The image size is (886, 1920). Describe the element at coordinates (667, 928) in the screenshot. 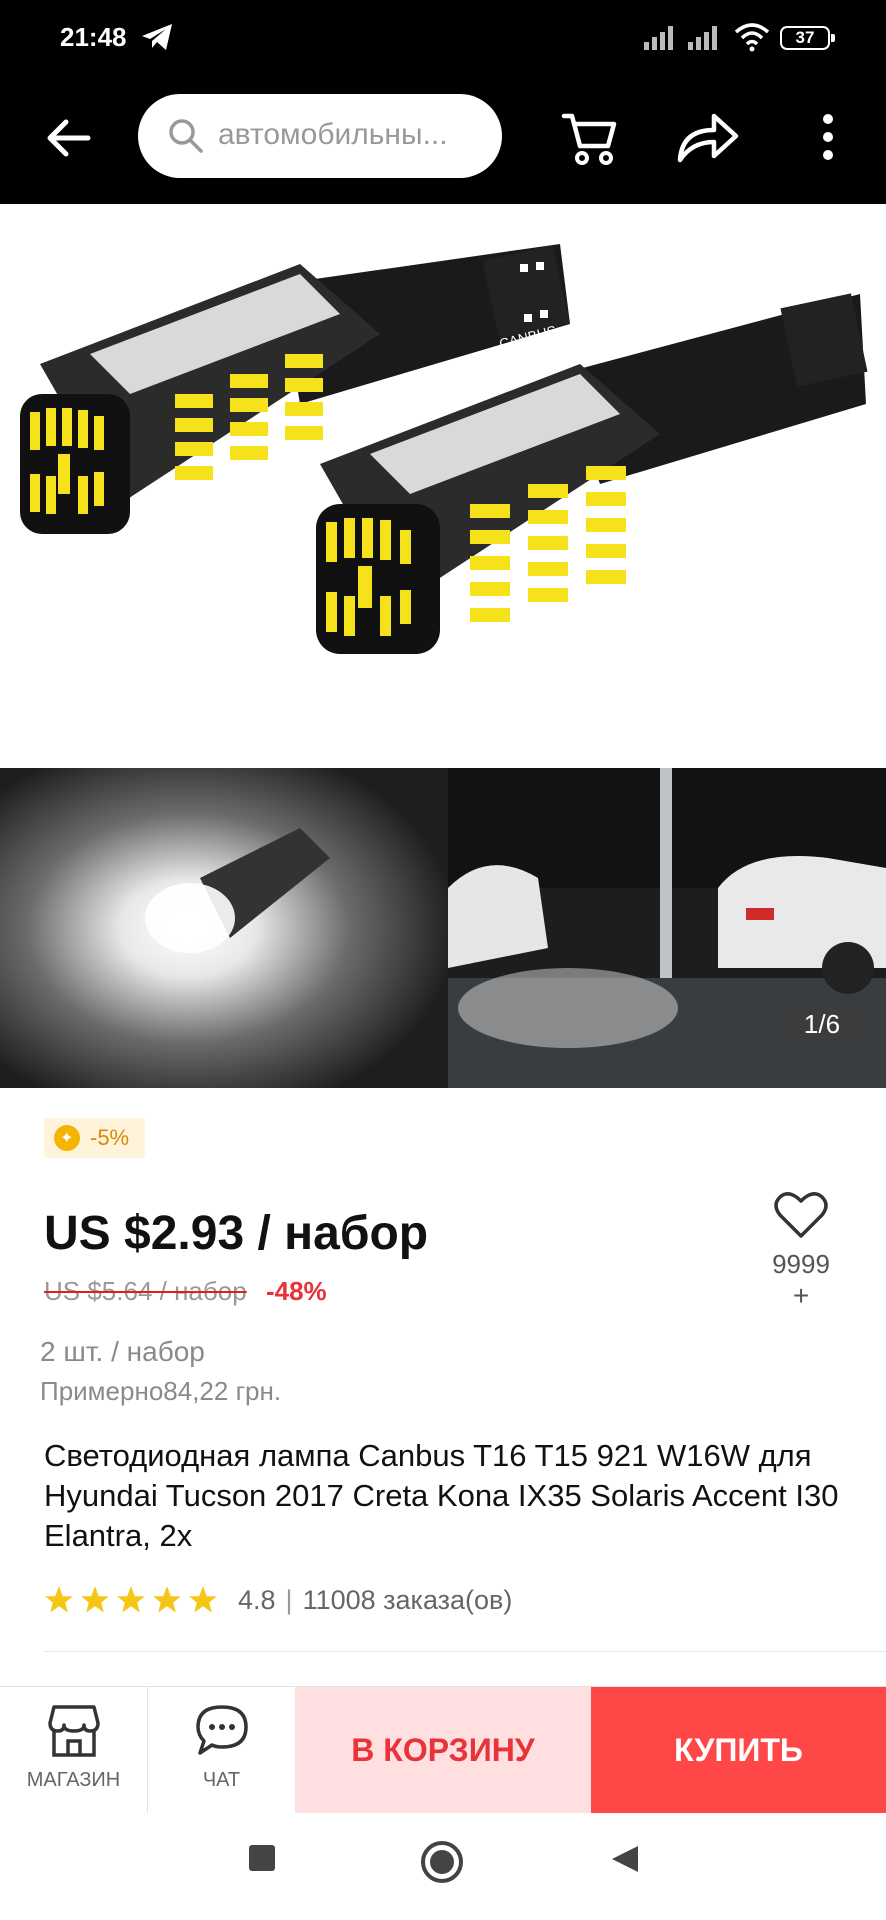

I see `thumbnail-car-night: 1/6` at that location.